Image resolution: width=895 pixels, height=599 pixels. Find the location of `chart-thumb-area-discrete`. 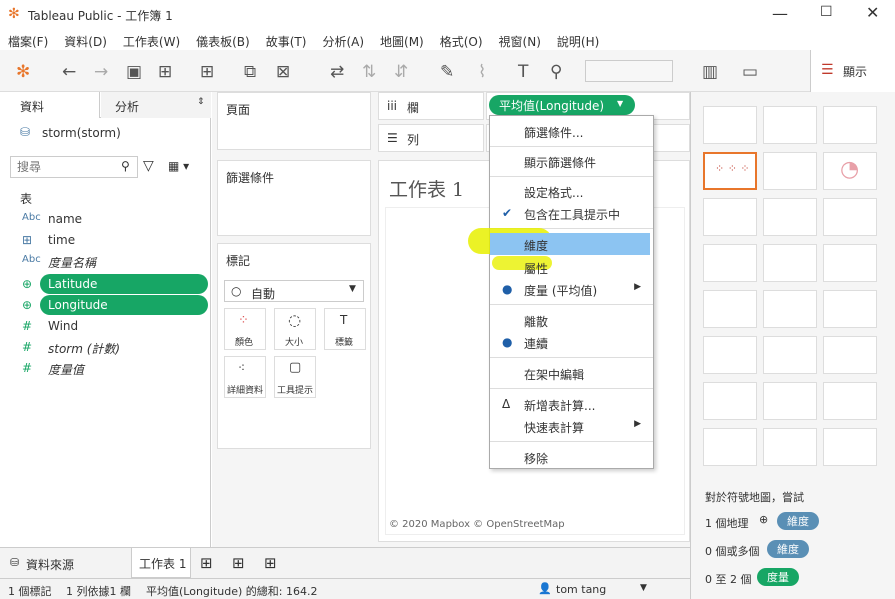

chart-thumb-area-discrete is located at coordinates (790, 355).